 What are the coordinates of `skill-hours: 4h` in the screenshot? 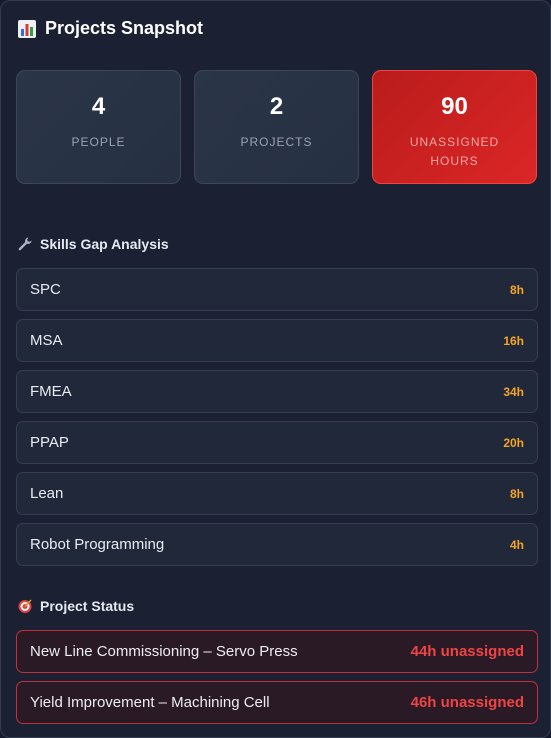 It's located at (516, 544).